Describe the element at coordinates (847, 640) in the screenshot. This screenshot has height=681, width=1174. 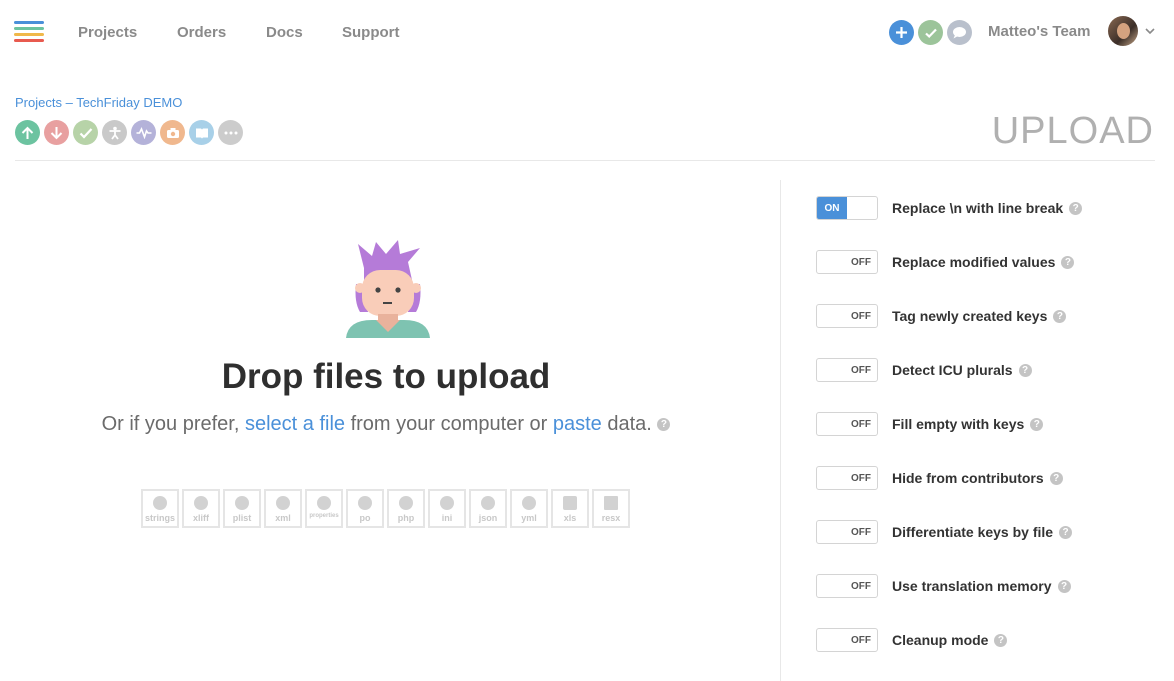
I see `toggle-cleanup-mode: OFF` at that location.